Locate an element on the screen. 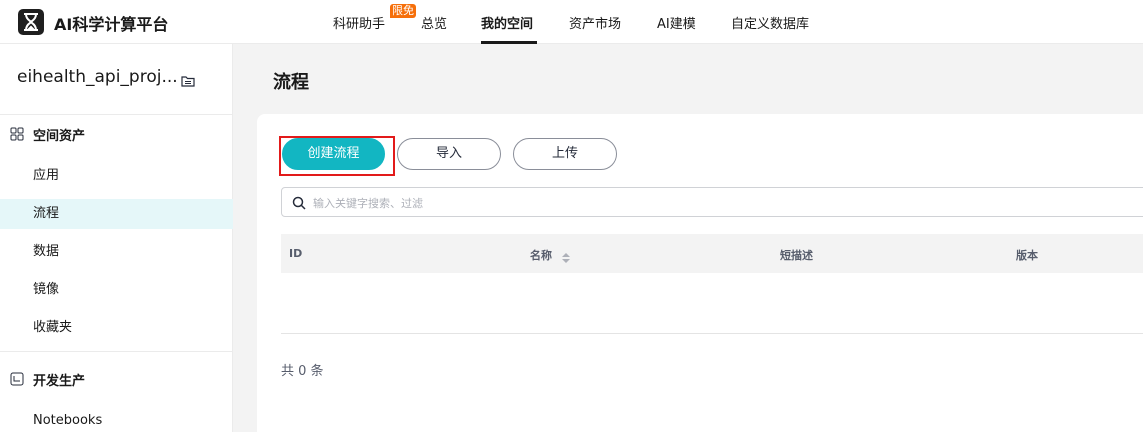 The width and height of the screenshot is (1143, 432). search-box is located at coordinates (712, 202).